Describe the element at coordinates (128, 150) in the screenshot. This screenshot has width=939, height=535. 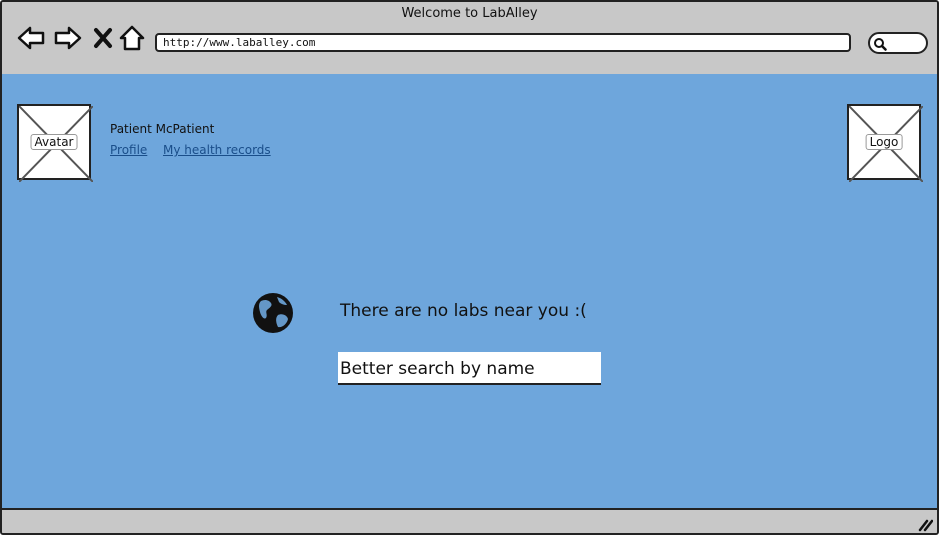
I see `profile-link: Profile` at that location.